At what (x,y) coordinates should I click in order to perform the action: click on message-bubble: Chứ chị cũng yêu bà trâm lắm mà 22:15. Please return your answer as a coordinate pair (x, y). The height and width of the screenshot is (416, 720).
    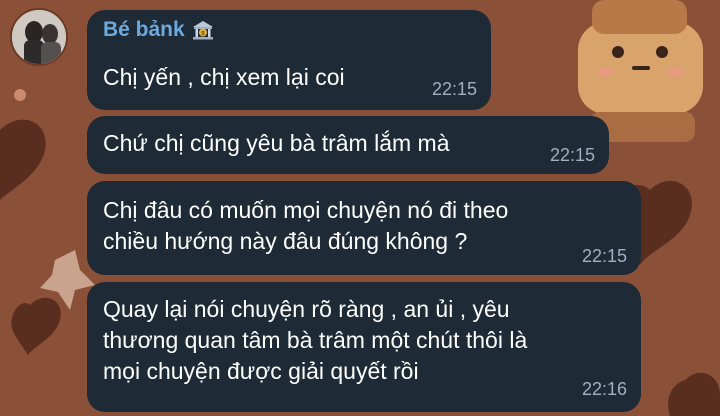
    Looking at the image, I should click on (348, 145).